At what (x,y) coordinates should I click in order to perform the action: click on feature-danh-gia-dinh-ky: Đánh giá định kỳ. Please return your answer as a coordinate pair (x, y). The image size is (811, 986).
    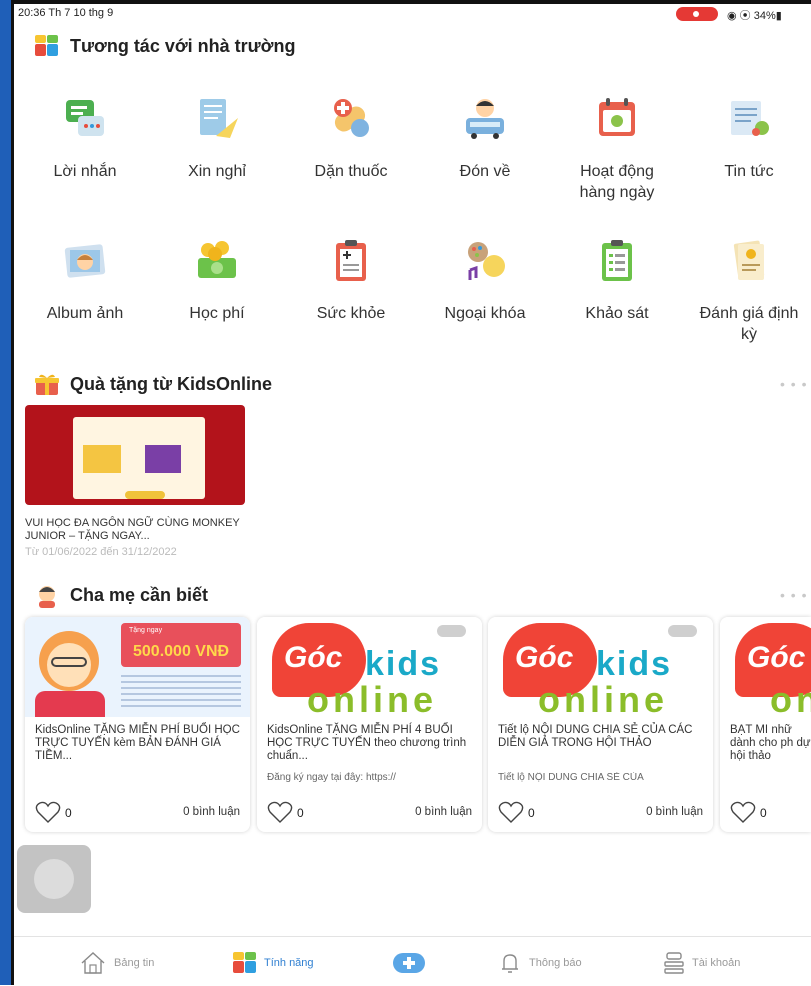
    Looking at the image, I should click on (749, 291).